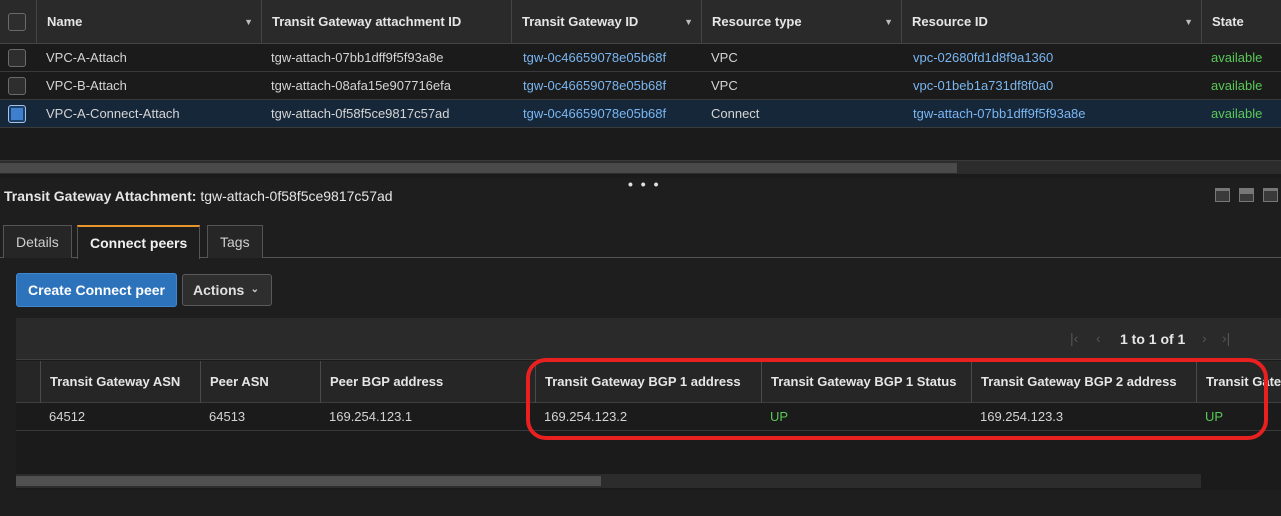  Describe the element at coordinates (254, 289) in the screenshot. I see `chevron-down-icon: ⌄` at that location.